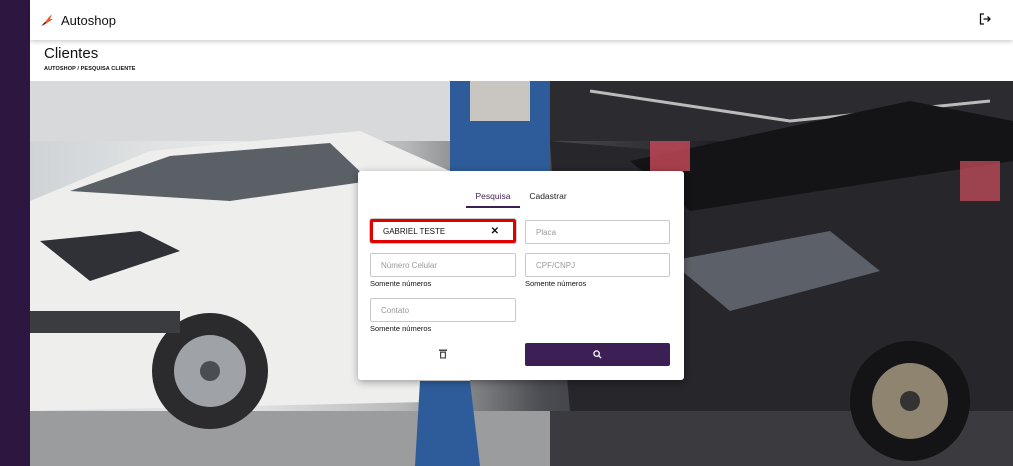 Image resolution: width=1013 pixels, height=466 pixels. What do you see at coordinates (556, 283) in the screenshot?
I see `cpf-hint: Somente números` at bounding box center [556, 283].